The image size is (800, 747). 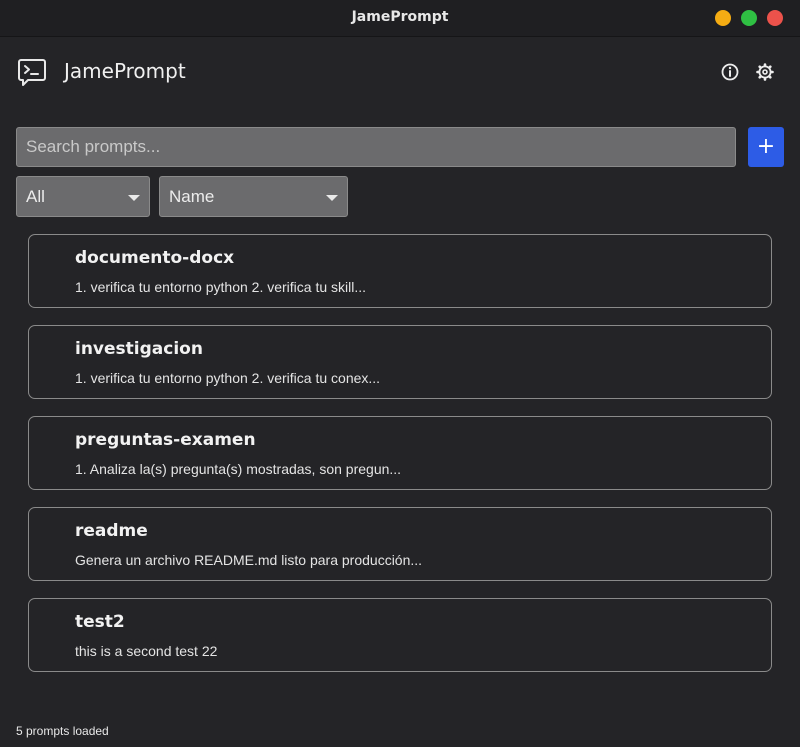 I want to click on category-select-value: All, so click(x=35, y=196).